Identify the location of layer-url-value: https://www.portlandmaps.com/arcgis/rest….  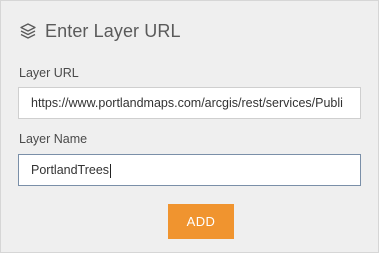
(187, 103).